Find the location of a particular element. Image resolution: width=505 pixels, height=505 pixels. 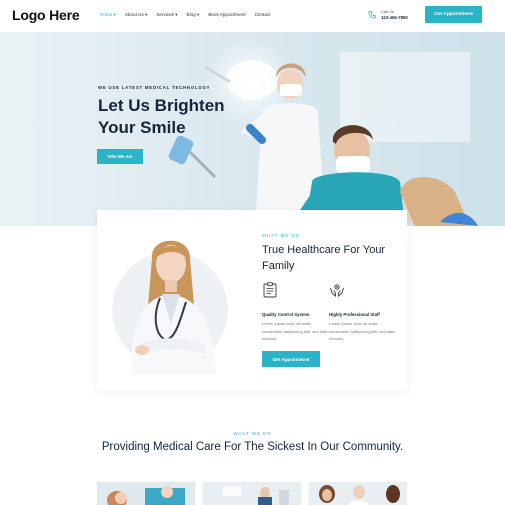

doctor-photo is located at coordinates (170, 307).